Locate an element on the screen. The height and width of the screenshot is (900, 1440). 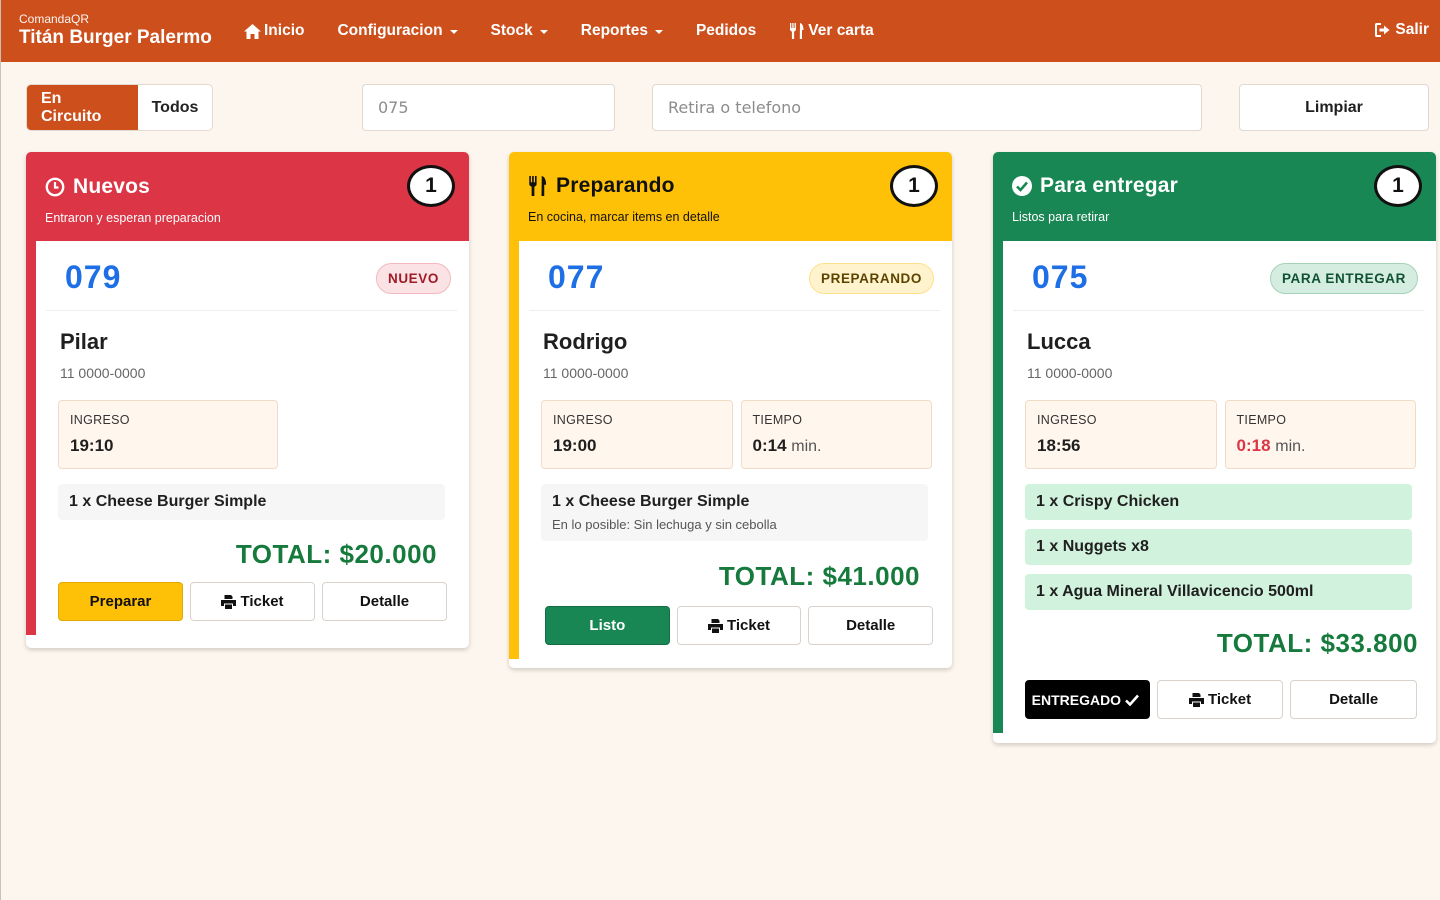
order-total: TOTAL: $41.000 is located at coordinates (819, 576).